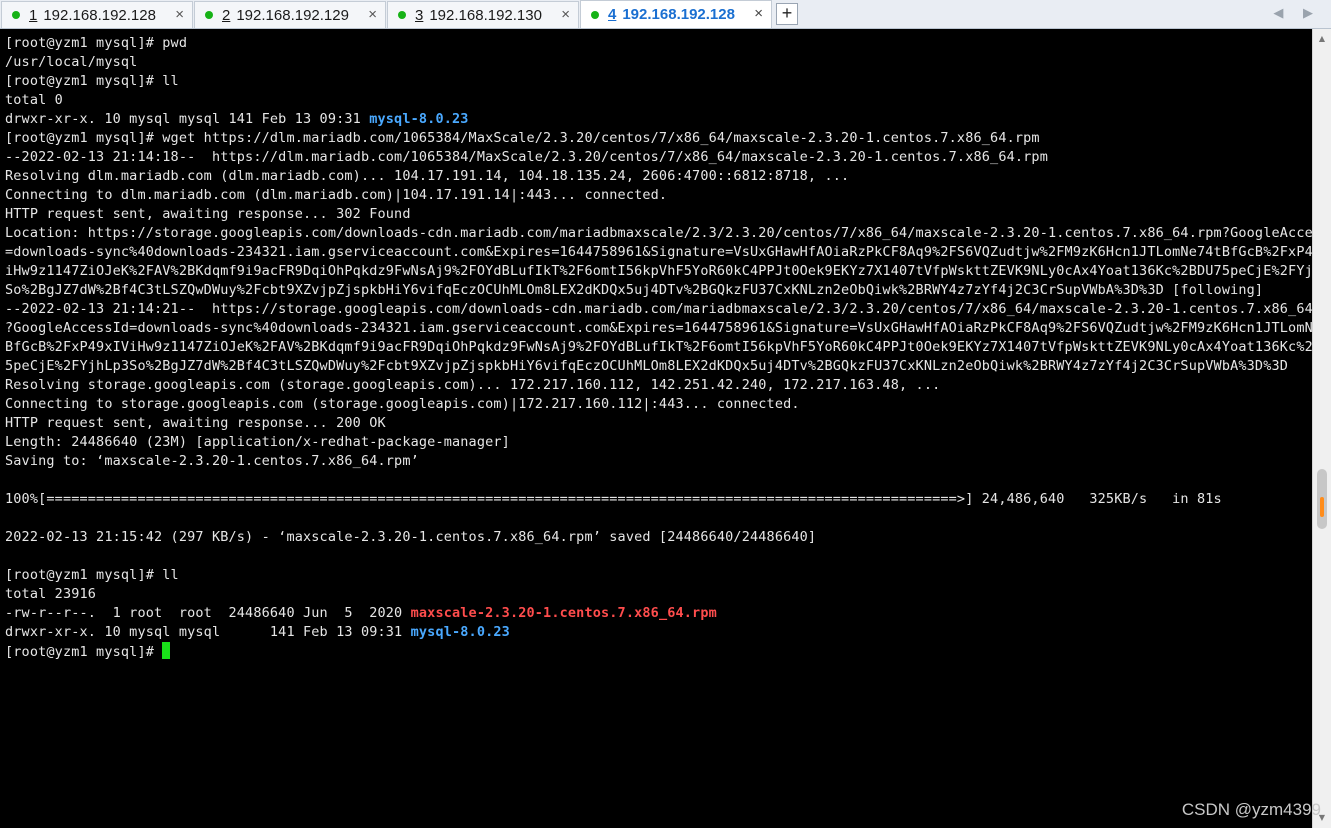  What do you see at coordinates (419, 15) in the screenshot?
I see `tab-number: 3` at bounding box center [419, 15].